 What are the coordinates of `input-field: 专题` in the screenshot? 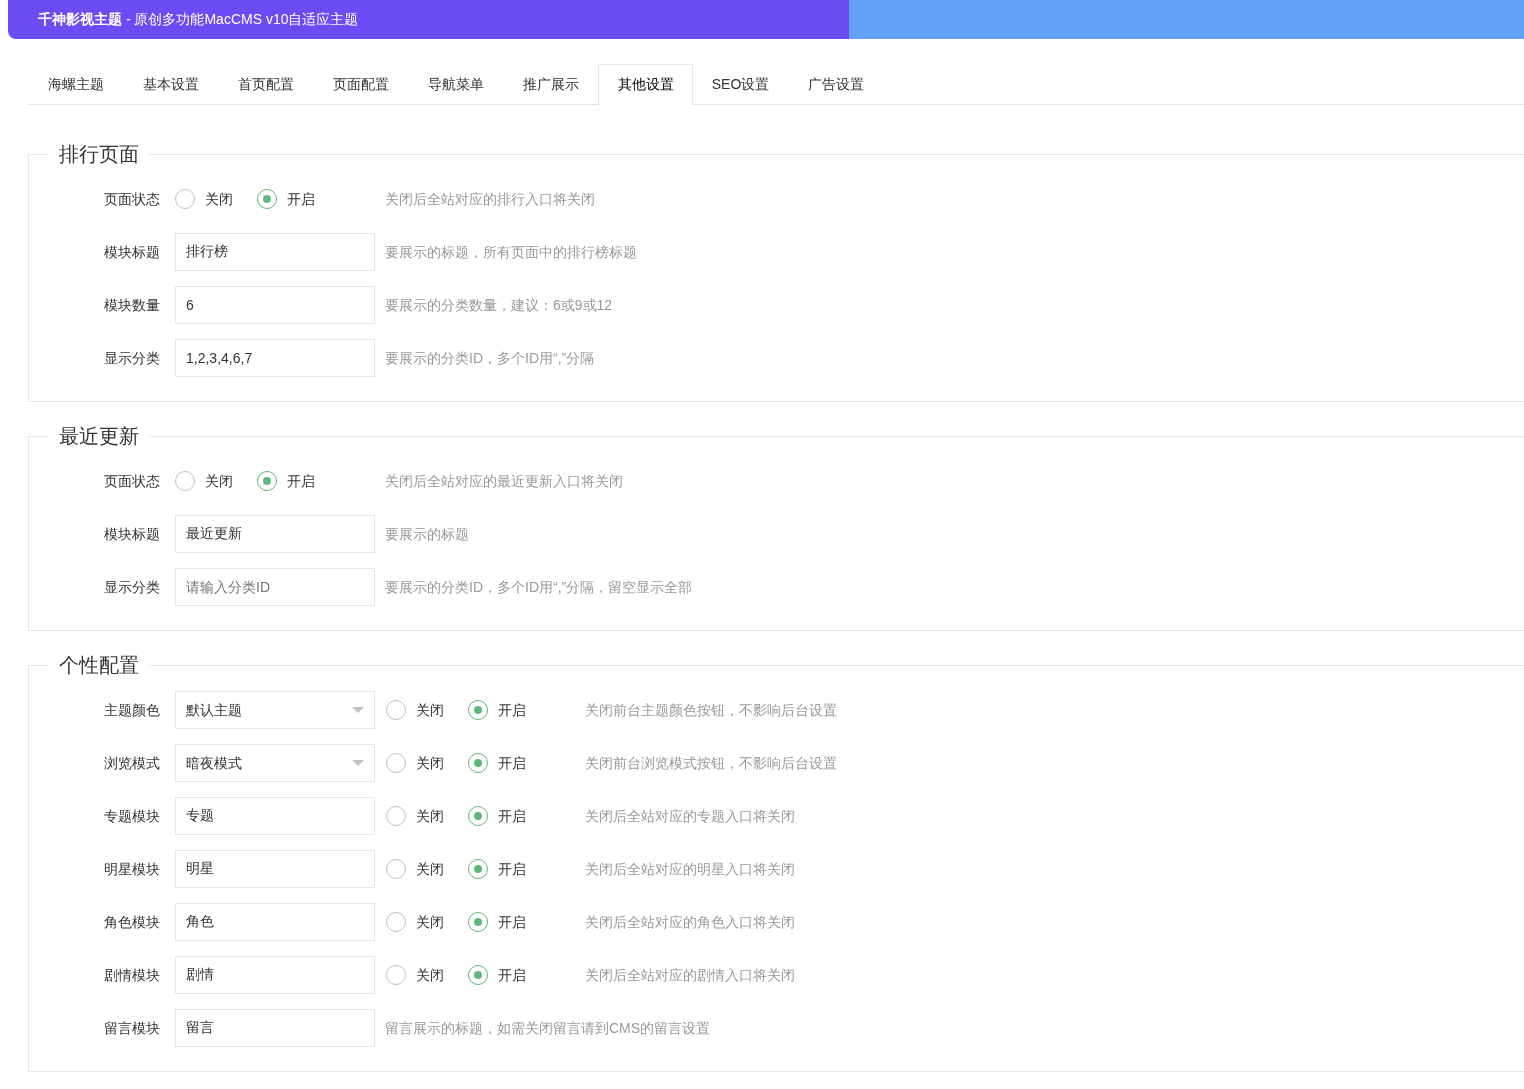 It's located at (275, 816).